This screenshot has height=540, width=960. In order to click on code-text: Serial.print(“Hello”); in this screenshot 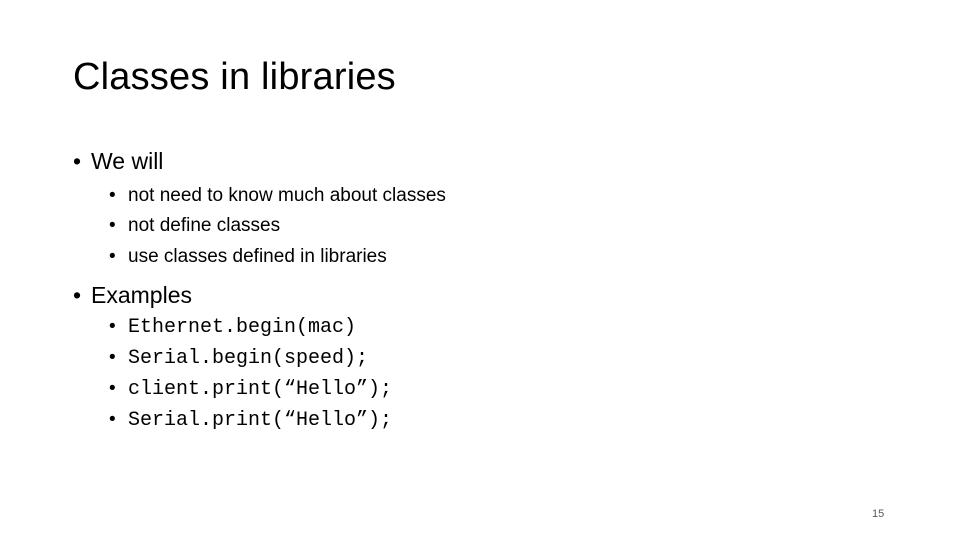, I will do `click(260, 420)`.